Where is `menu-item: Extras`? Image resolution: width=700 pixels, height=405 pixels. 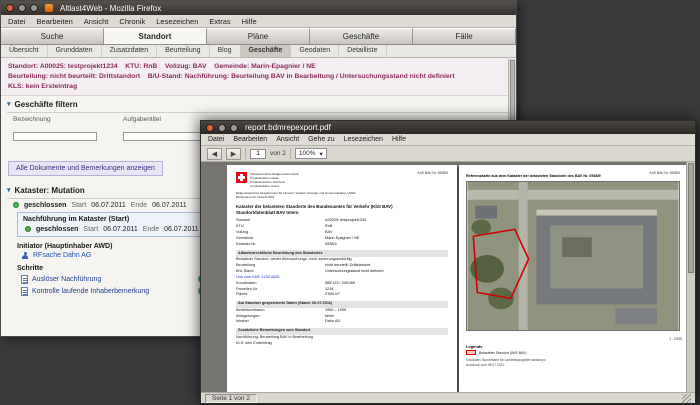 menu-item: Extras is located at coordinates (219, 21).